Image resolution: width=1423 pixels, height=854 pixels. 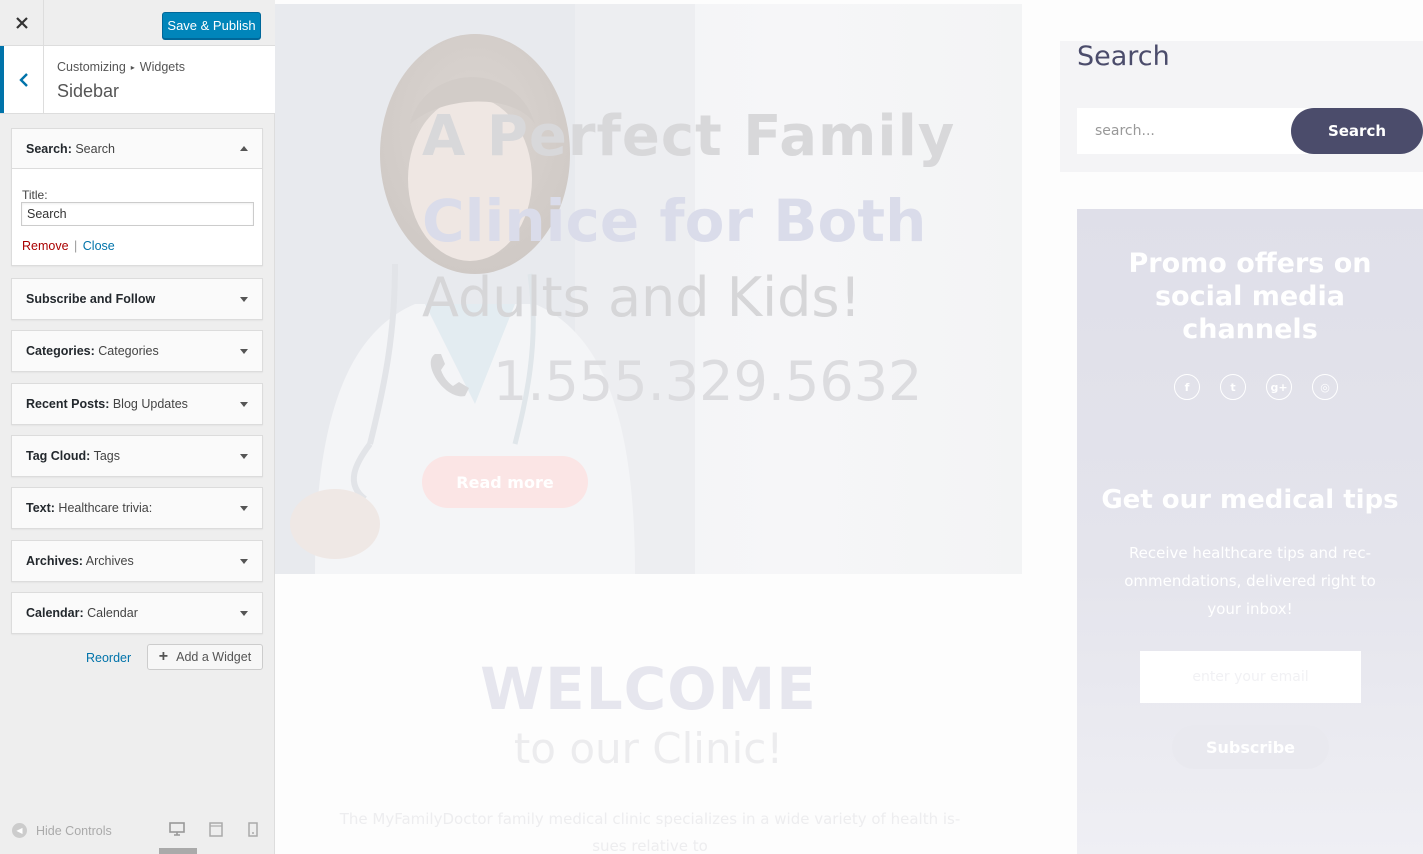 What do you see at coordinates (68, 404) in the screenshot?
I see `widget-type: Recent Posts:` at bounding box center [68, 404].